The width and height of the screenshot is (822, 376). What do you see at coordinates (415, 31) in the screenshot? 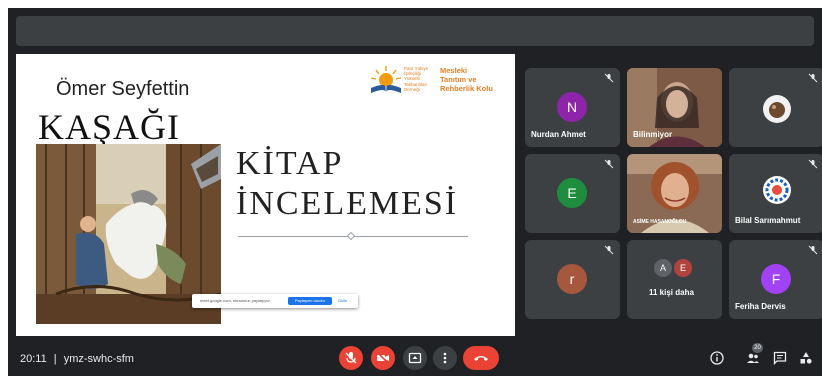
I see `top-bar` at bounding box center [415, 31].